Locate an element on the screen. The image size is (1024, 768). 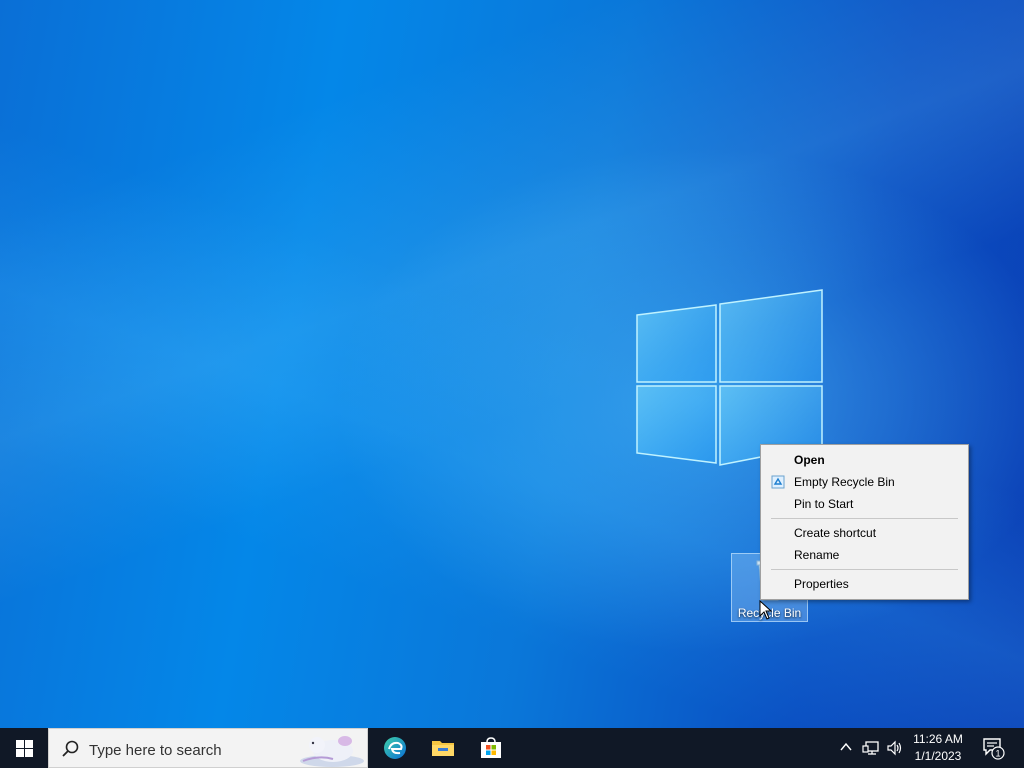
taskbar-app-store is located at coordinates (491, 748).